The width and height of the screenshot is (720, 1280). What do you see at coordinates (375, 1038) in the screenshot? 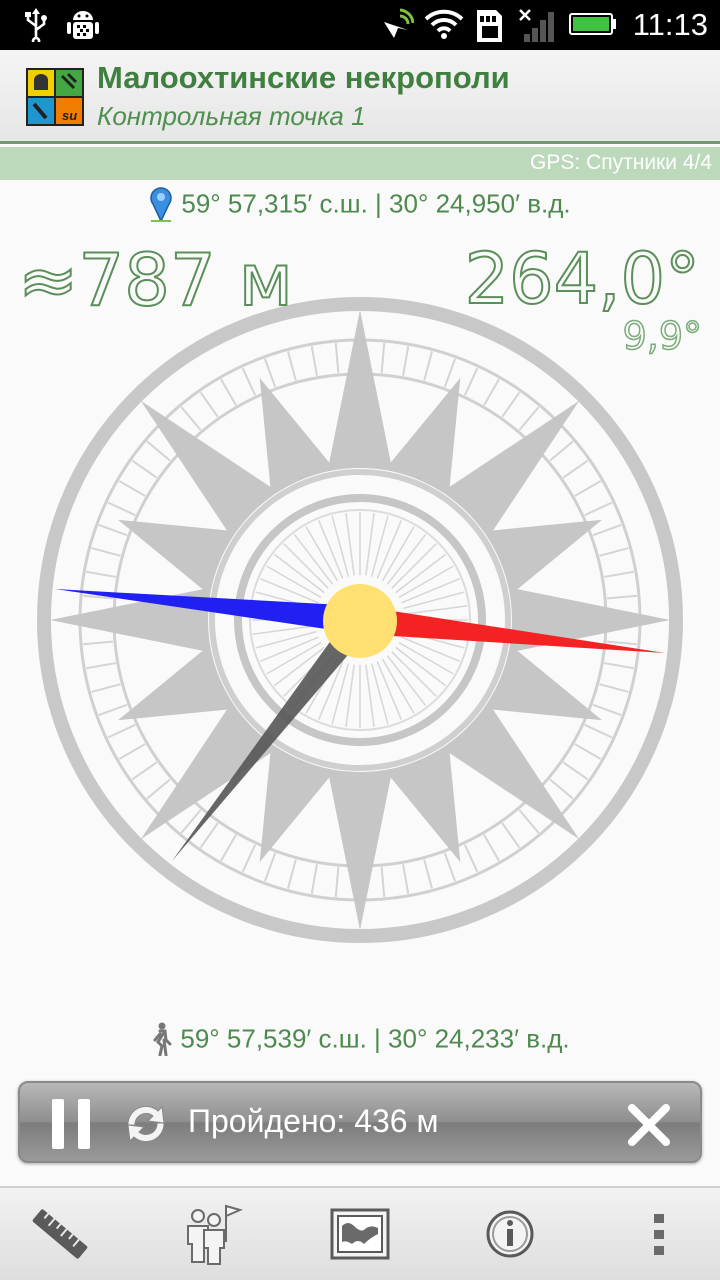
I see `current-coords-text: 59° 57,539′ с.ш. | 30° 24,233′ в.д.` at bounding box center [375, 1038].